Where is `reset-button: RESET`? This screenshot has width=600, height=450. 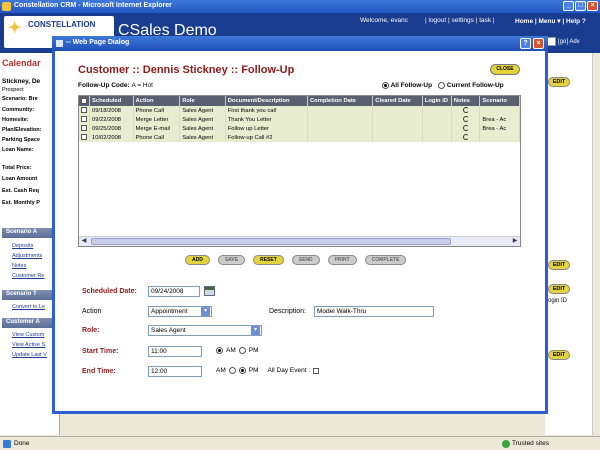 reset-button: RESET is located at coordinates (268, 260).